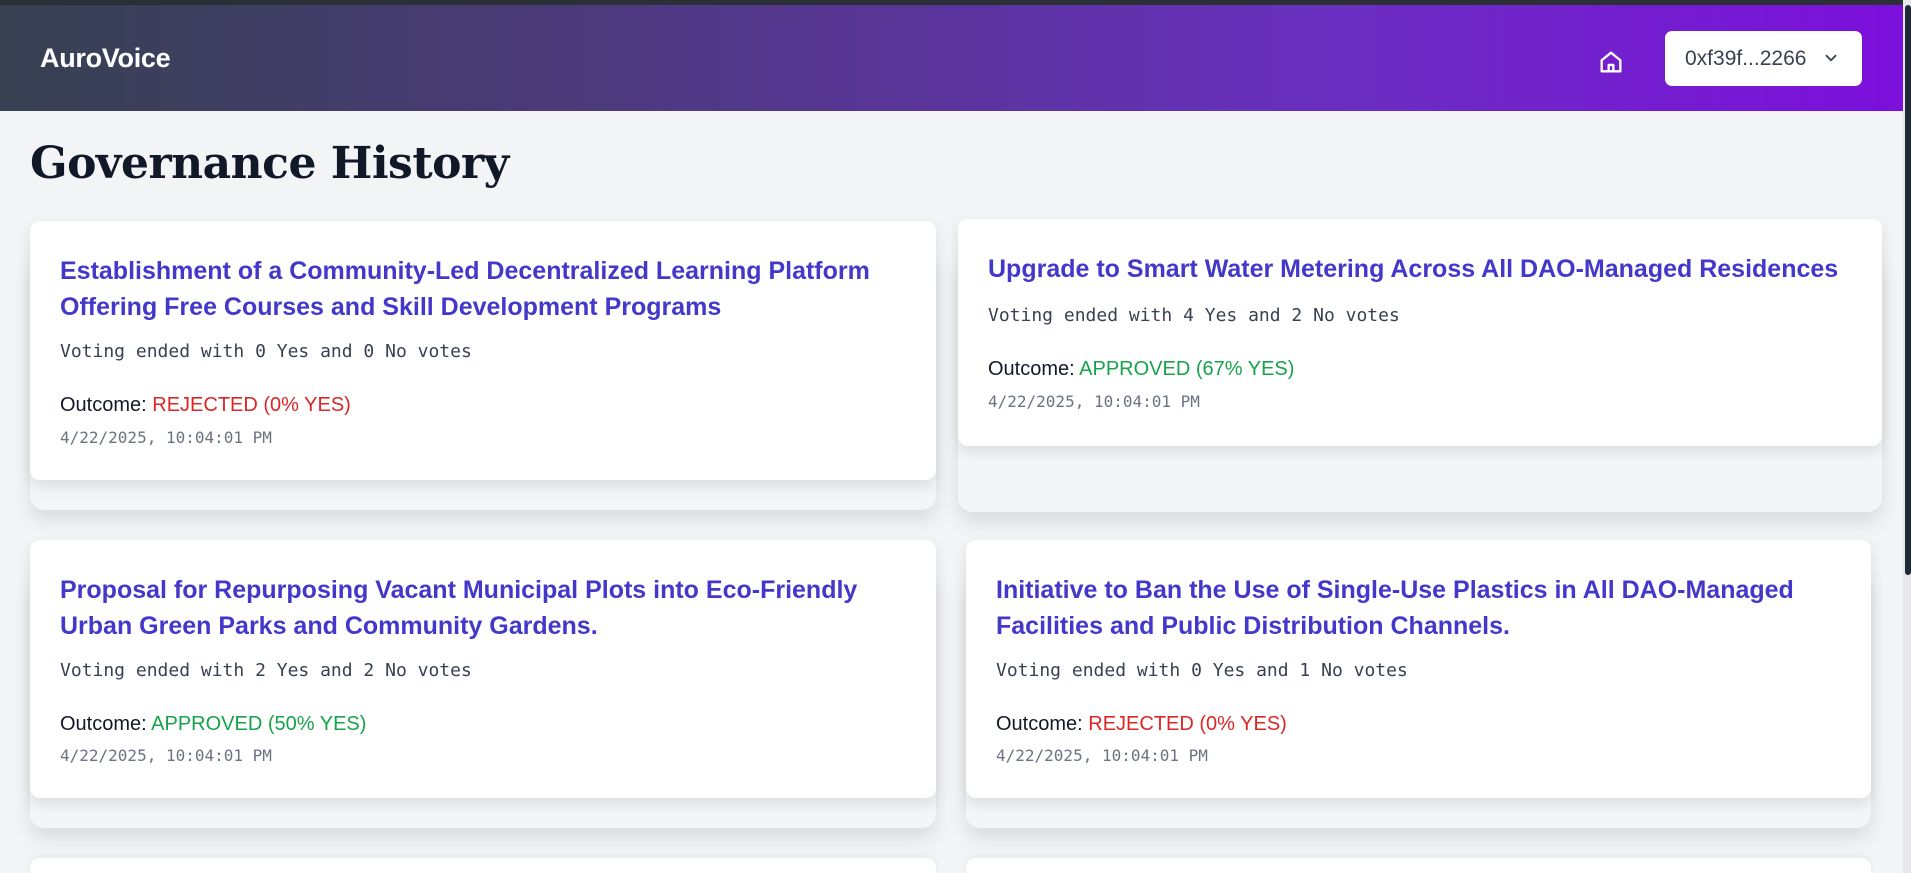 The width and height of the screenshot is (1911, 873). I want to click on home-icon, so click(1611, 62).